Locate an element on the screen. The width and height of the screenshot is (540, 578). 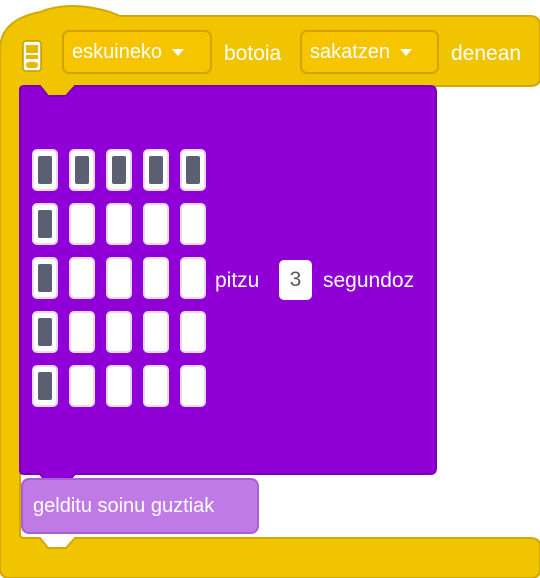
microbit-icon is located at coordinates (32, 56).